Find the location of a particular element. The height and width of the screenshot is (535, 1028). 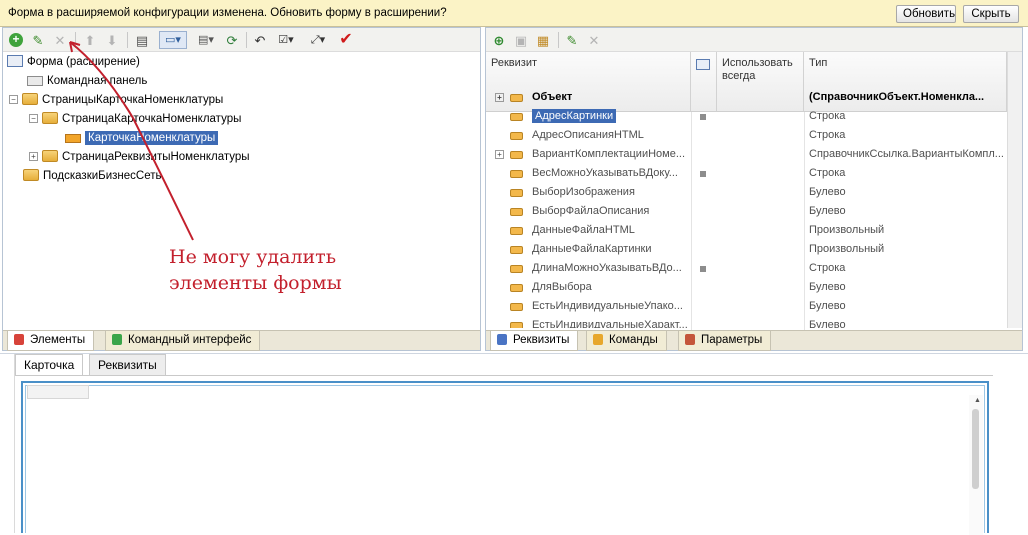

table-row: ДляВыбора Булево is located at coordinates (746, 287).